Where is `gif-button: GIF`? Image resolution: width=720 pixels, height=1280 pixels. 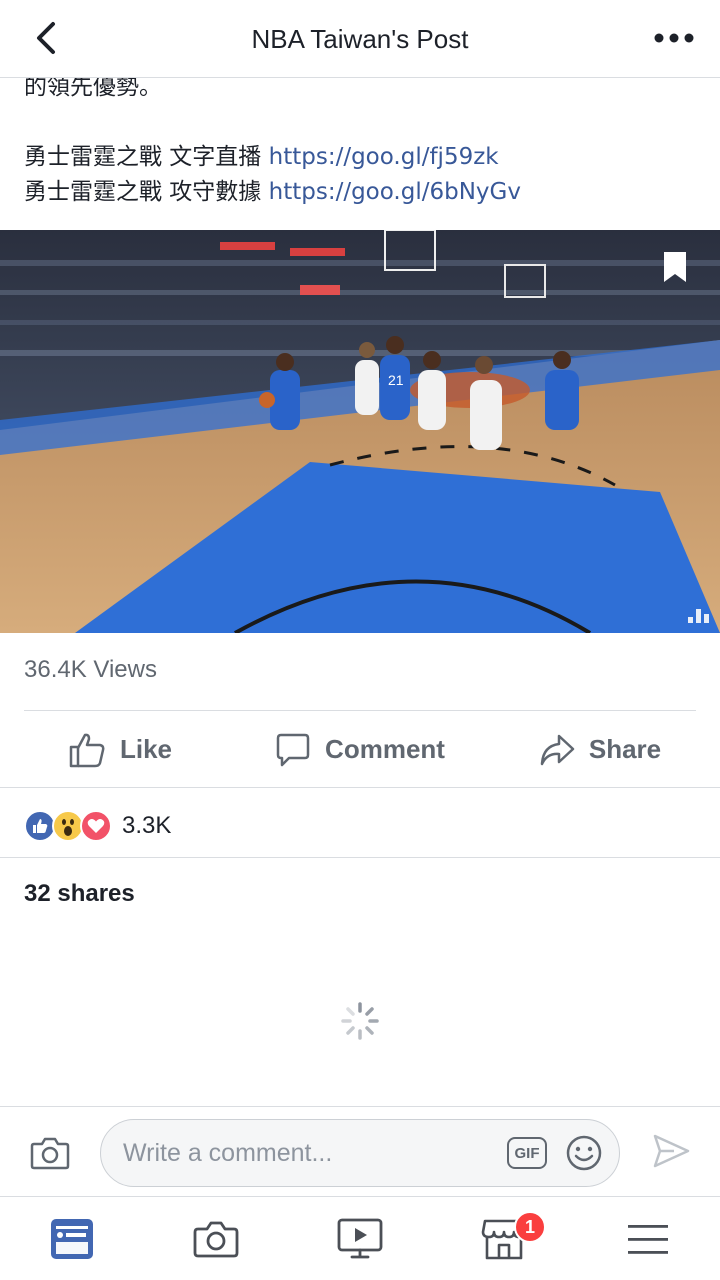 gif-button: GIF is located at coordinates (527, 1153).